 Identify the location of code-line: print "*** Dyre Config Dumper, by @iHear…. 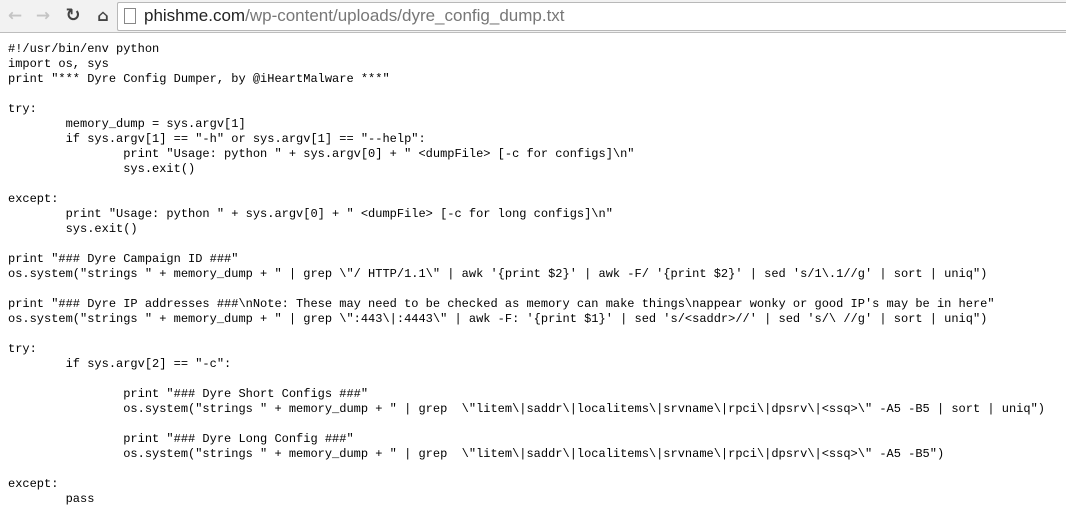
(199, 79).